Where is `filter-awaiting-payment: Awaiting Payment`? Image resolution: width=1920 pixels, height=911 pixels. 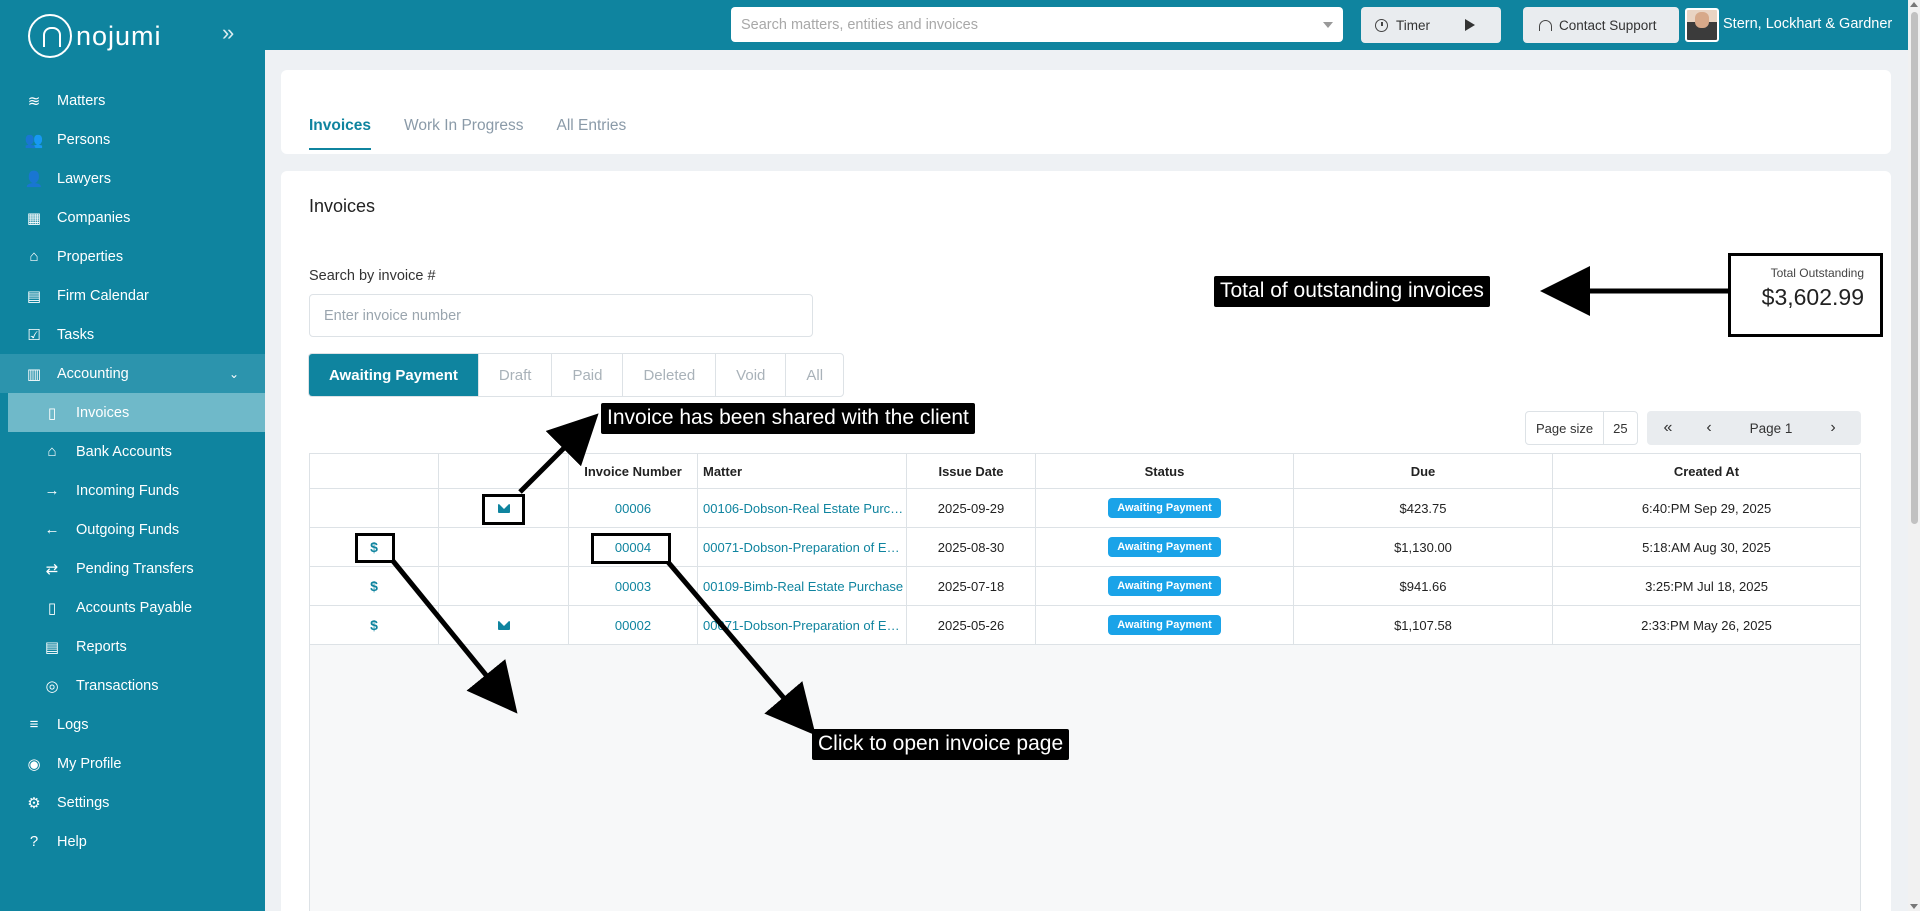
filter-awaiting-payment: Awaiting Payment is located at coordinates (393, 375).